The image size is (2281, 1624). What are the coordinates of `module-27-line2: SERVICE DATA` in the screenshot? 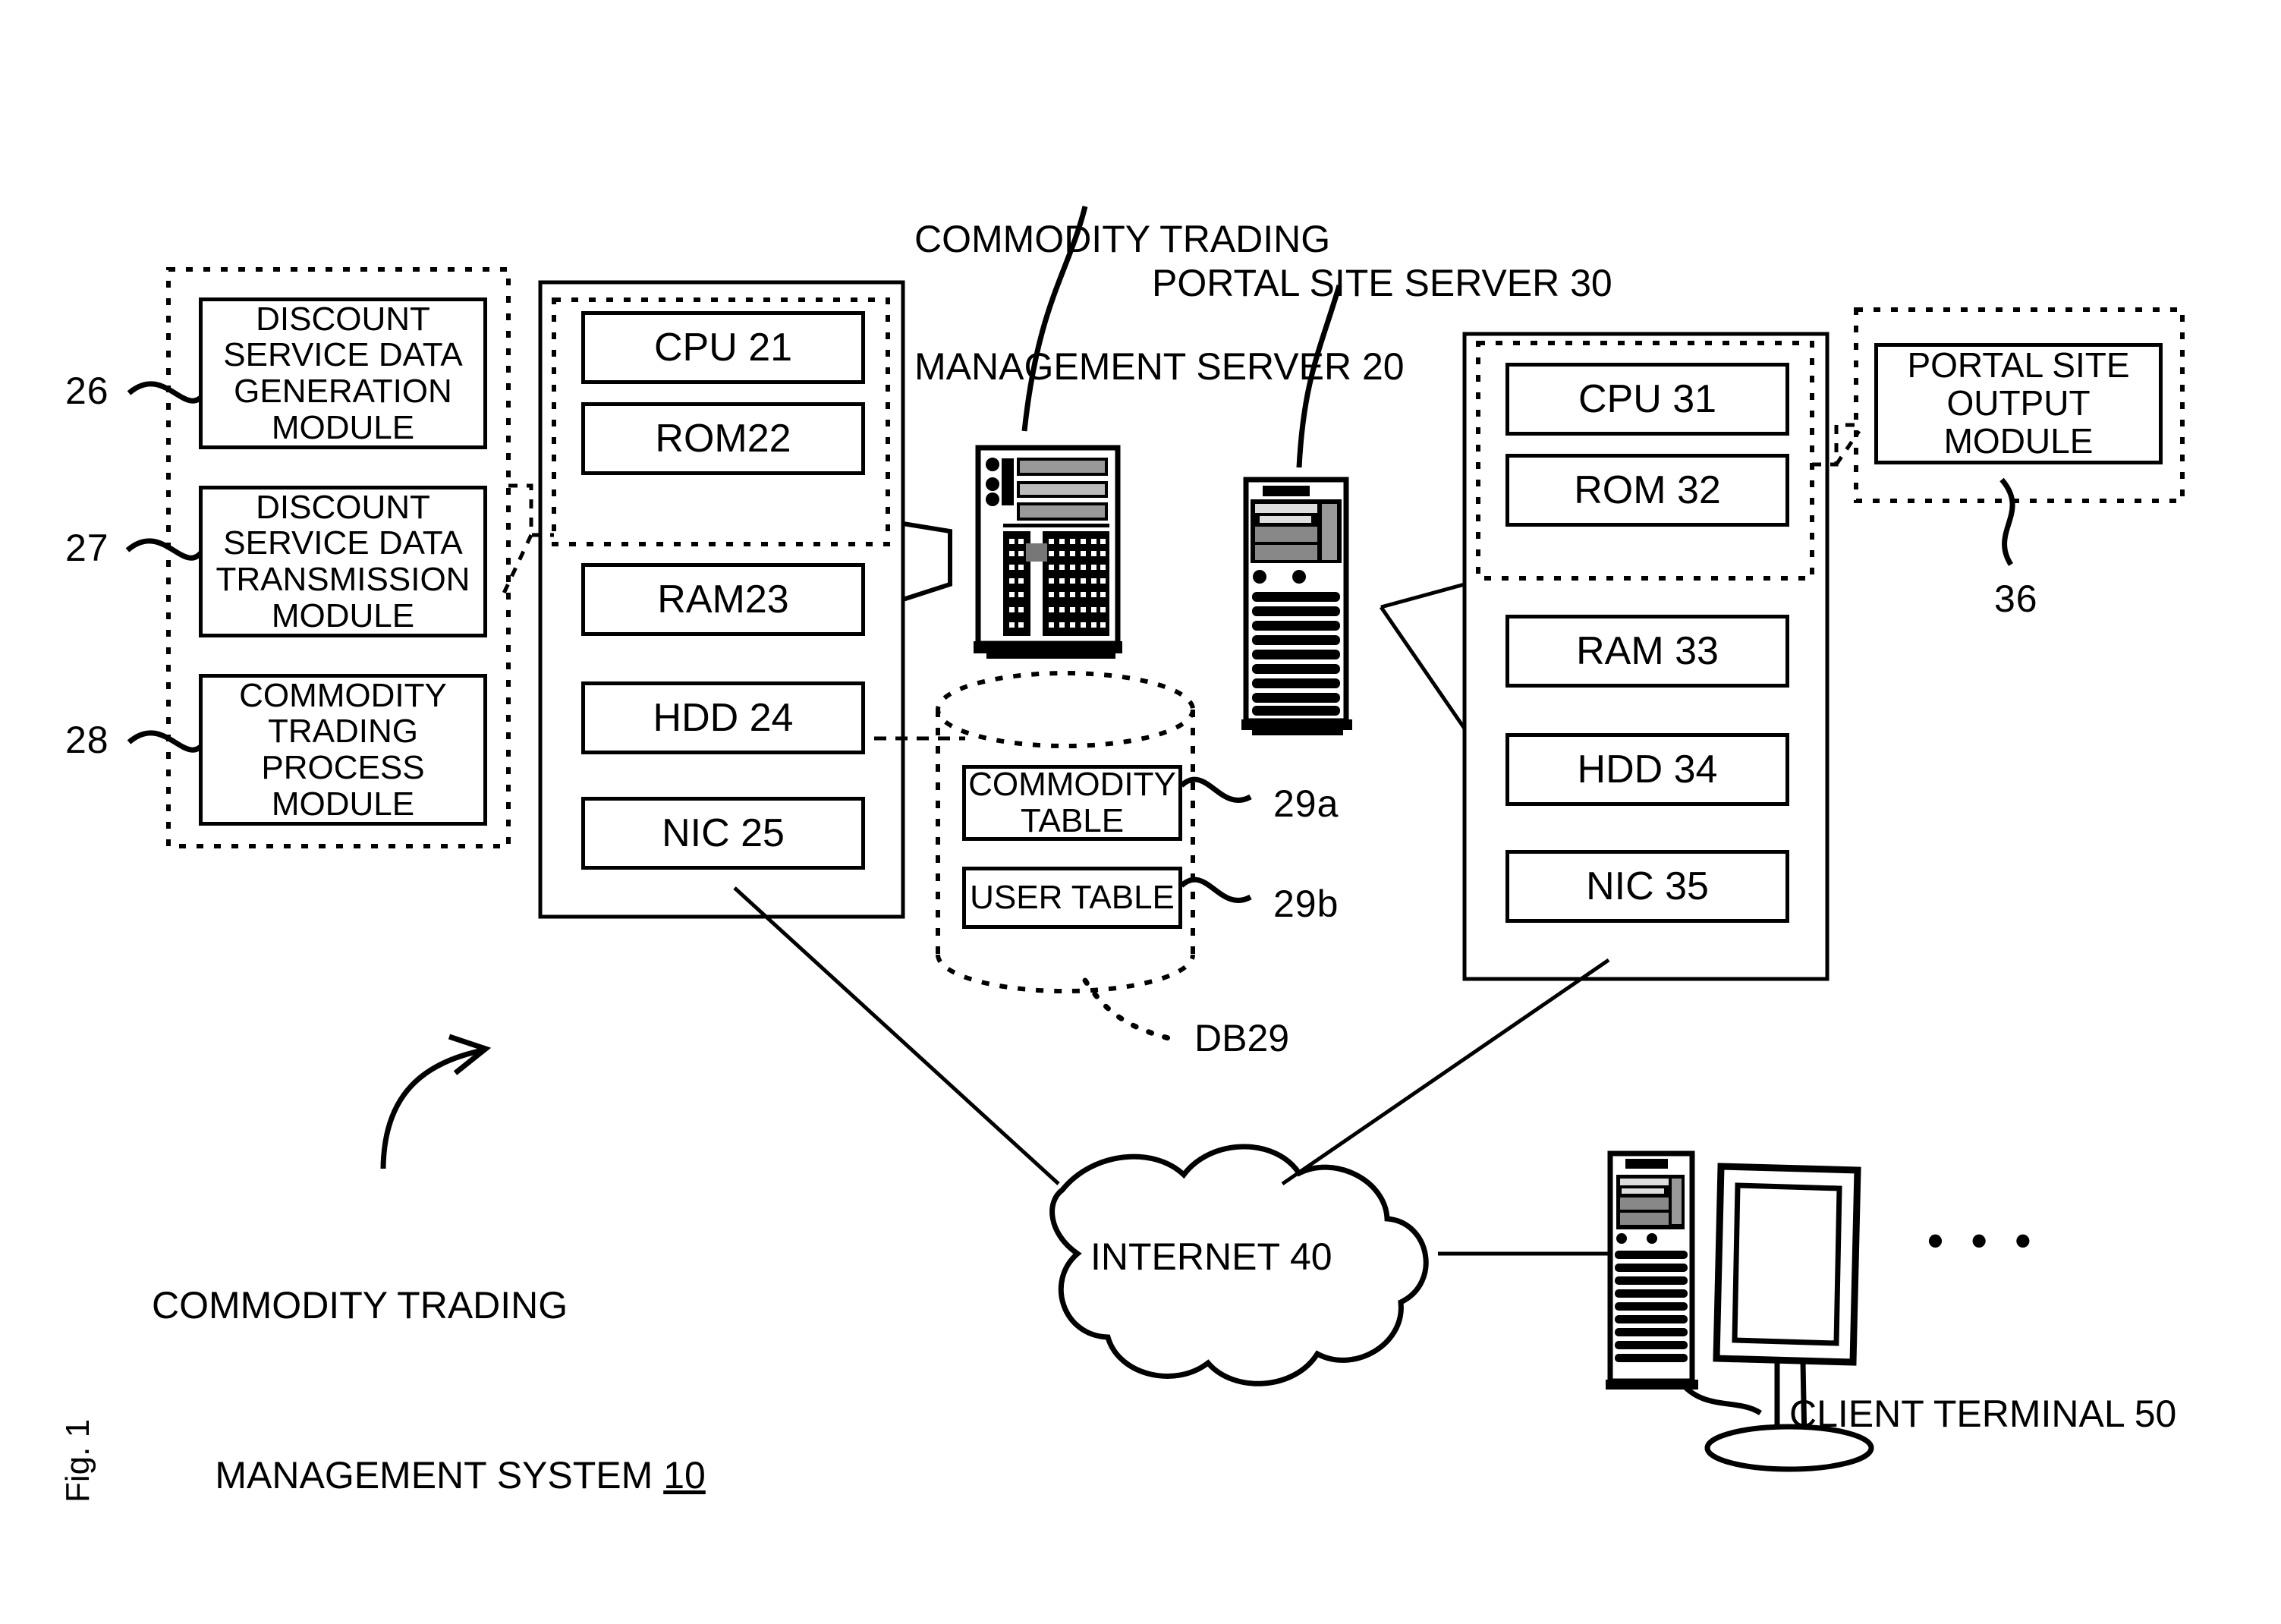 It's located at (343, 543).